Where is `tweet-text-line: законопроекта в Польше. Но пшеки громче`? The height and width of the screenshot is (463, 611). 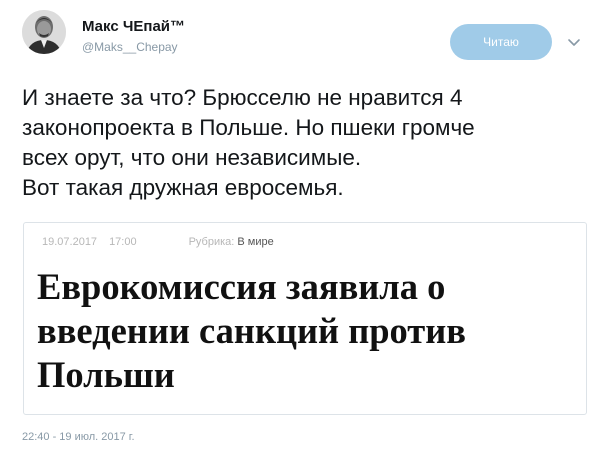 tweet-text-line: законопроекта в Польше. Но пшеки громче is located at coordinates (248, 127).